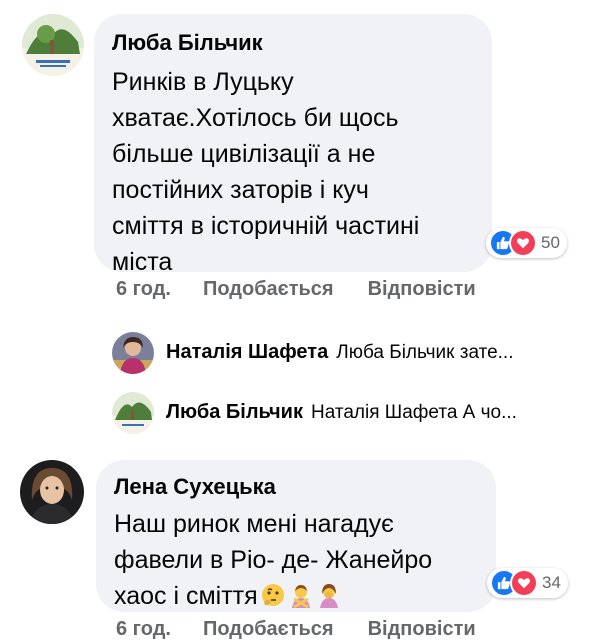  Describe the element at coordinates (551, 582) in the screenshot. I see `reaction-count: 34` at that location.